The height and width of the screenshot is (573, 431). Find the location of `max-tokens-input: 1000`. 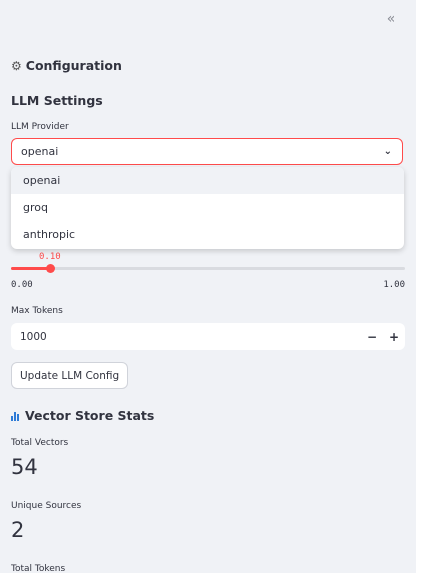

max-tokens-input: 1000 is located at coordinates (186, 337).